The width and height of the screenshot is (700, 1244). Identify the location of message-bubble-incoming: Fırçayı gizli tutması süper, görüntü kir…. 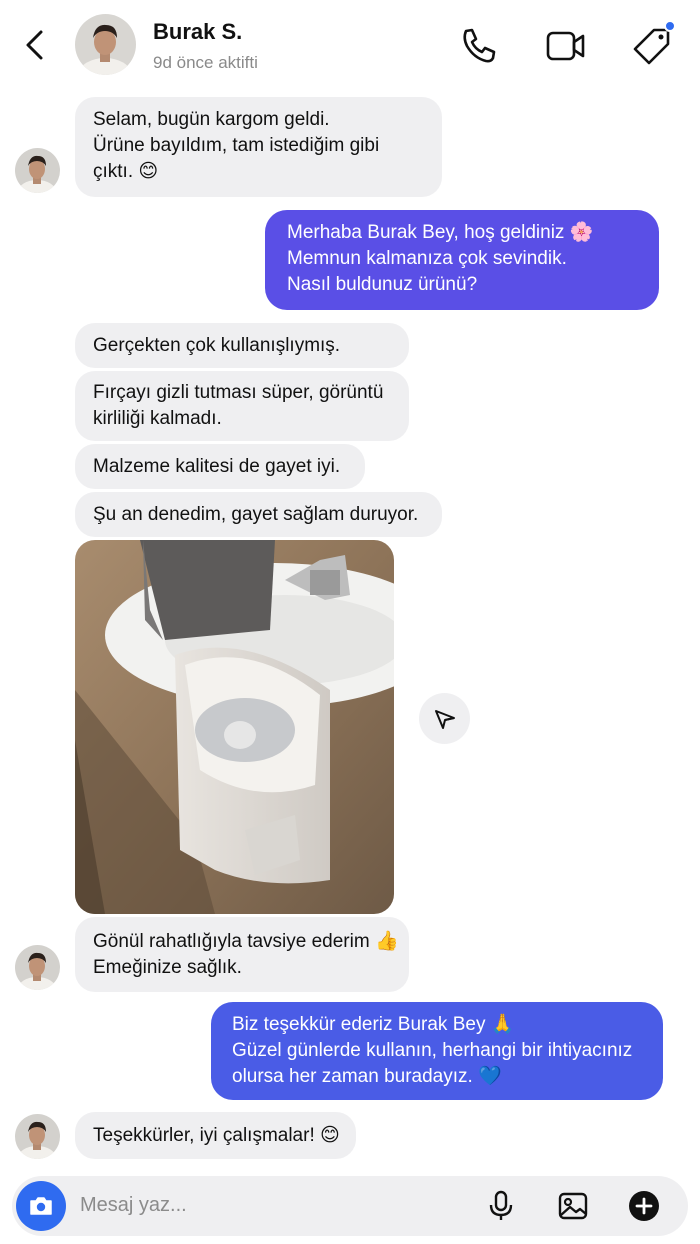
(242, 406).